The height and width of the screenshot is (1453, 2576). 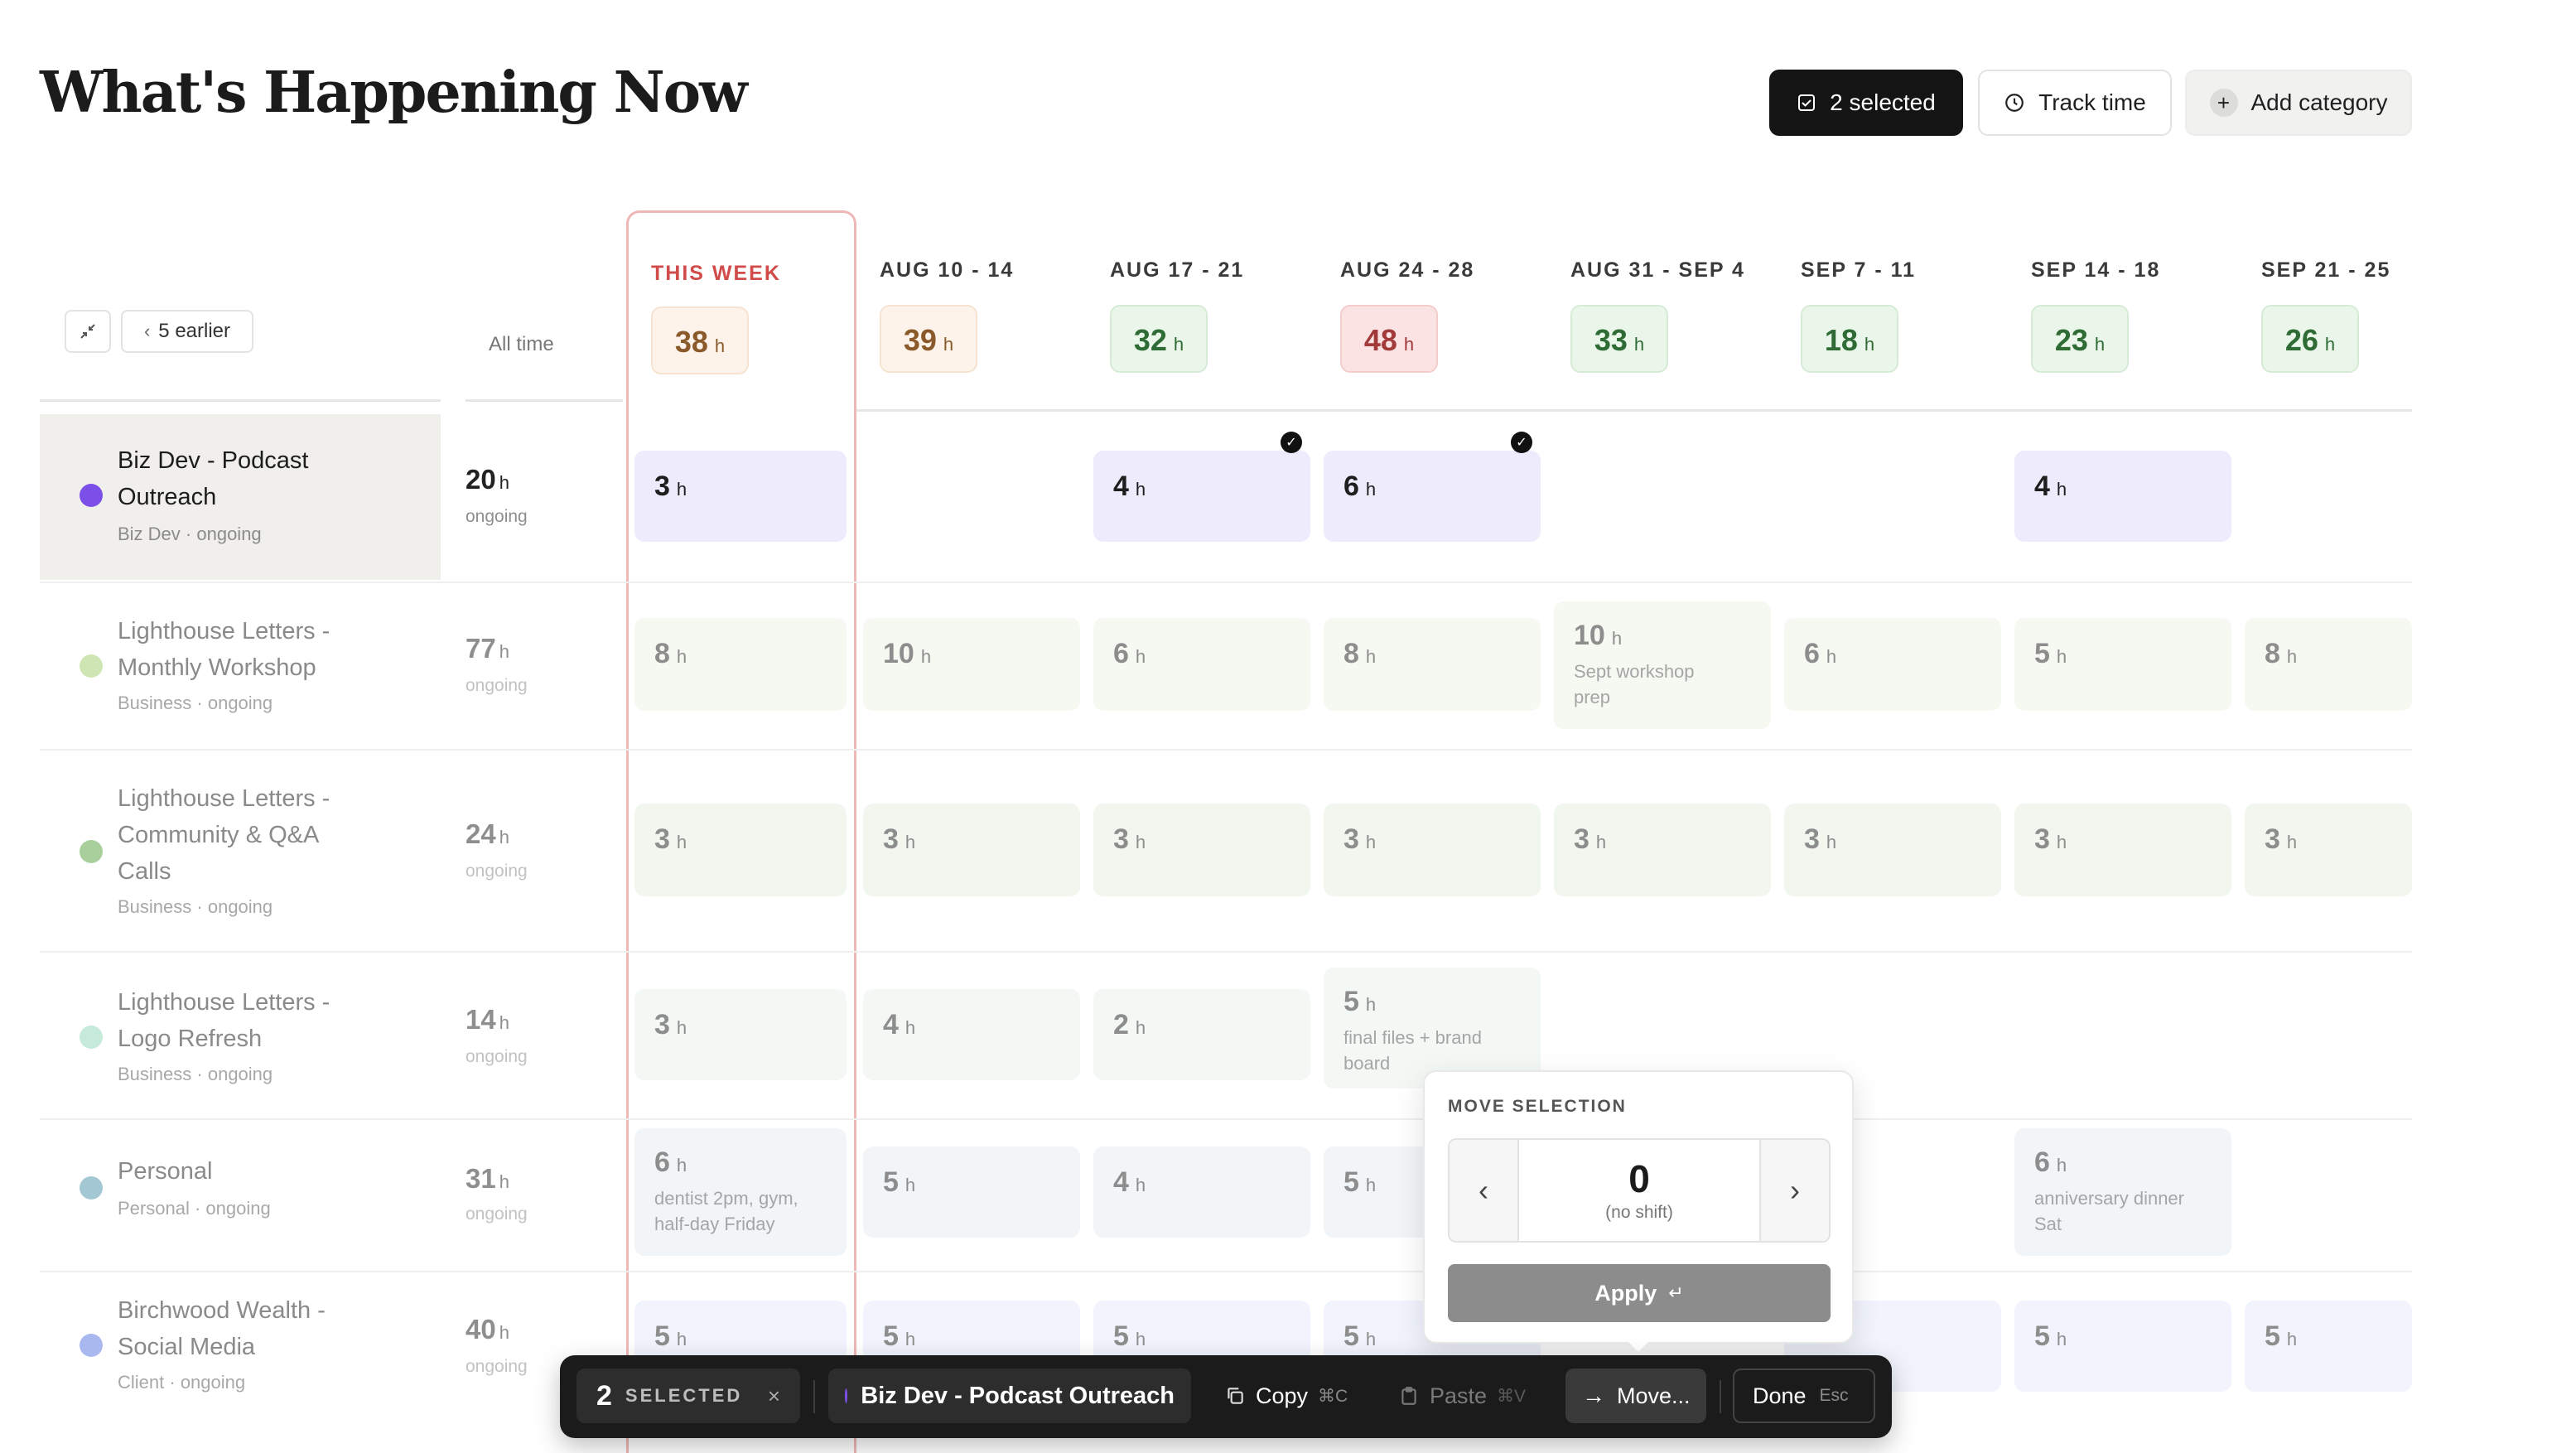 What do you see at coordinates (1512, 1396) in the screenshot?
I see `paste-shortcut: ⌘V` at bounding box center [1512, 1396].